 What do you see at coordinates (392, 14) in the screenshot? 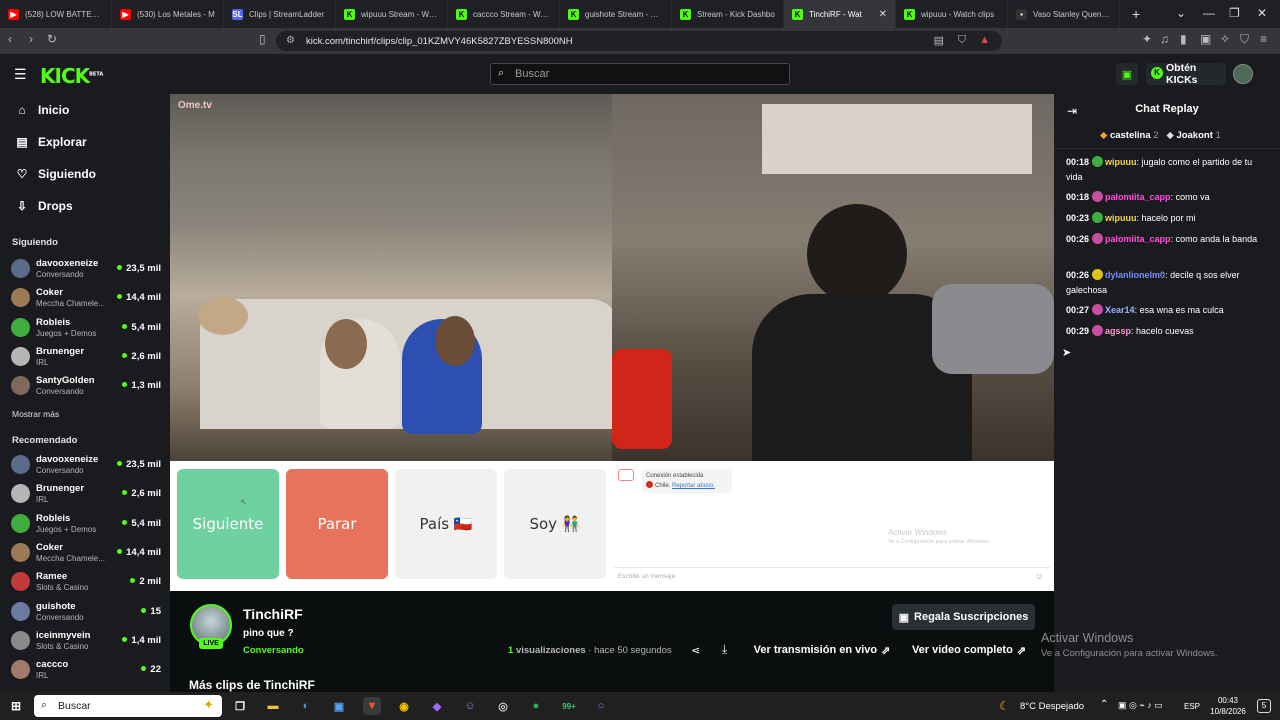
I see `browser-tab: Kwipuuu Stream - Watc` at bounding box center [392, 14].